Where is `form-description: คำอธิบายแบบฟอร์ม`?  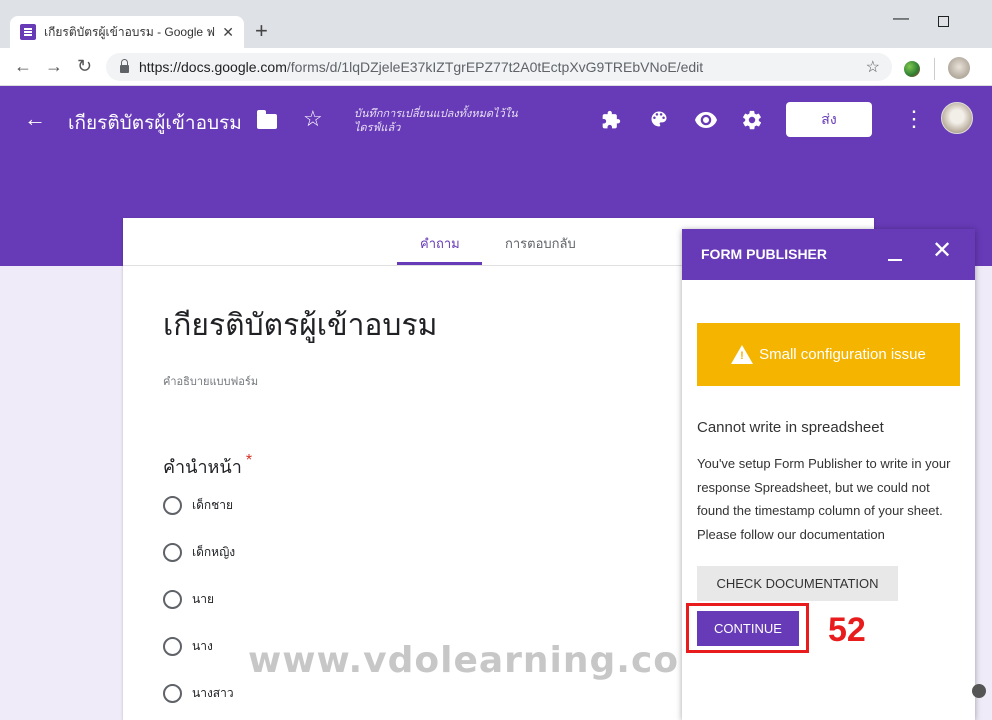 form-description: คำอธิบายแบบฟอร์ม is located at coordinates (210, 381).